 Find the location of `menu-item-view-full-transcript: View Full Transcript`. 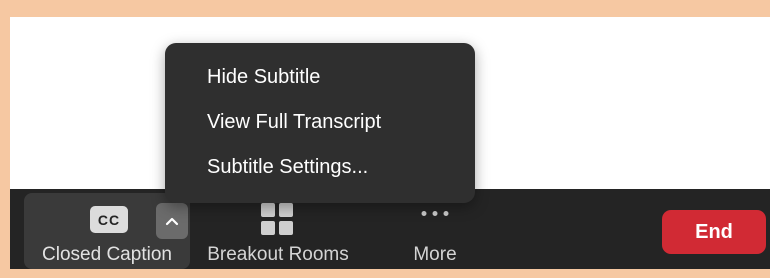

menu-item-view-full-transcript: View Full Transcript is located at coordinates (320, 128).